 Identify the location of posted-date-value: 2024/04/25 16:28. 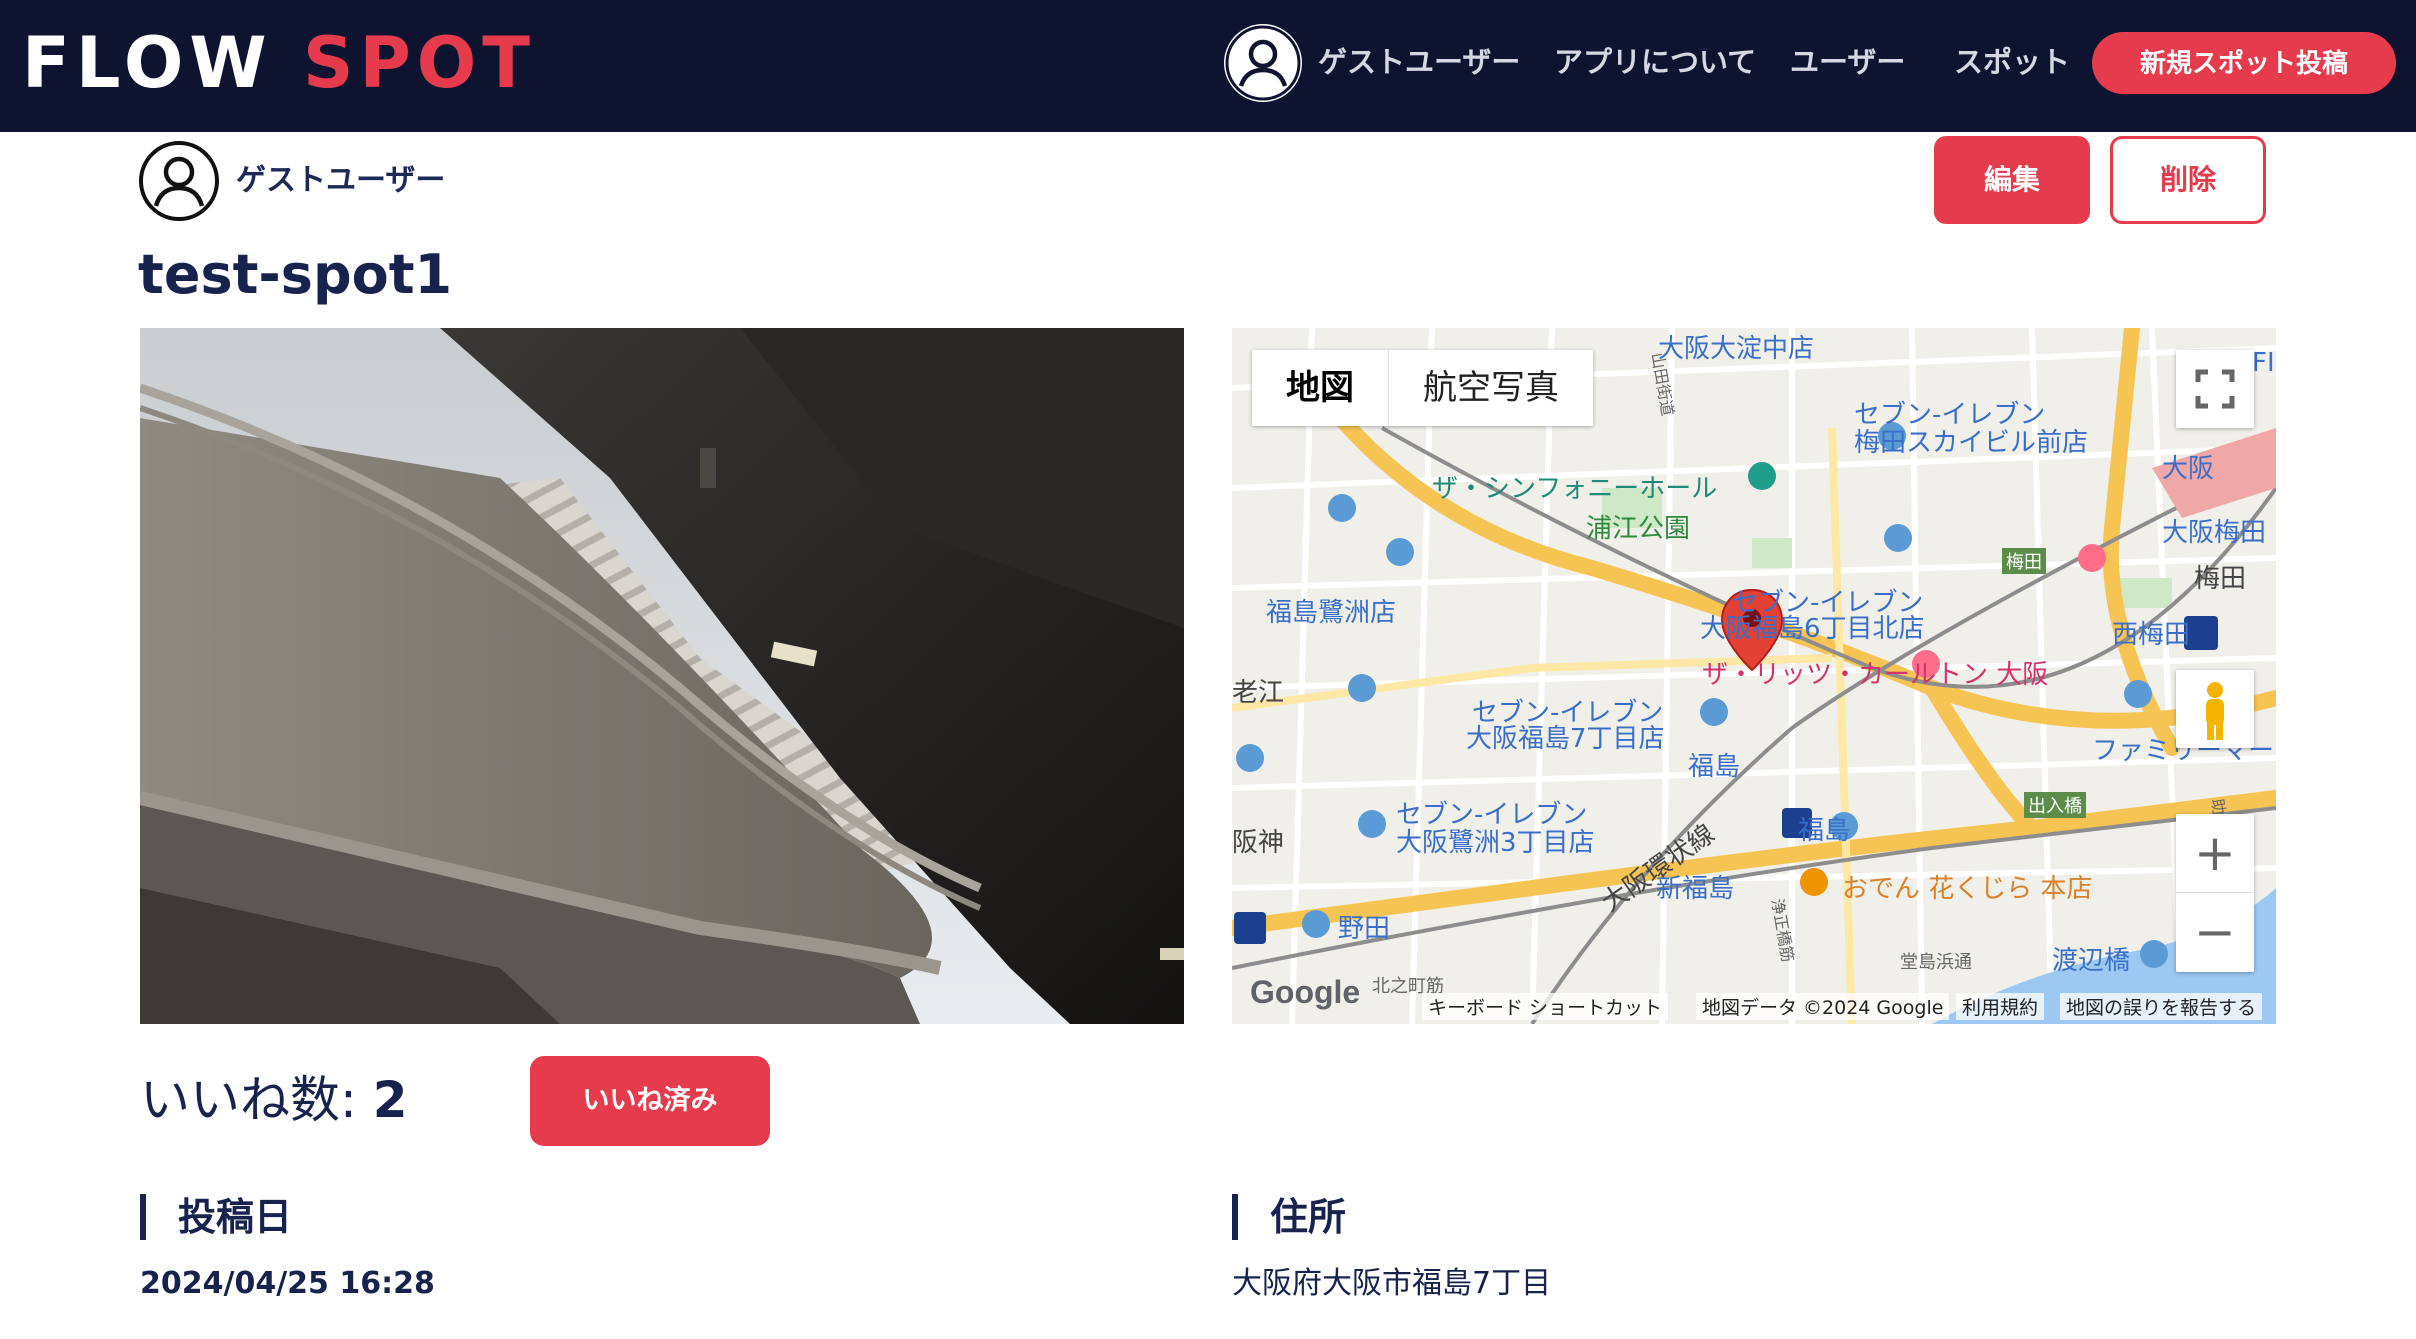
(287, 1283).